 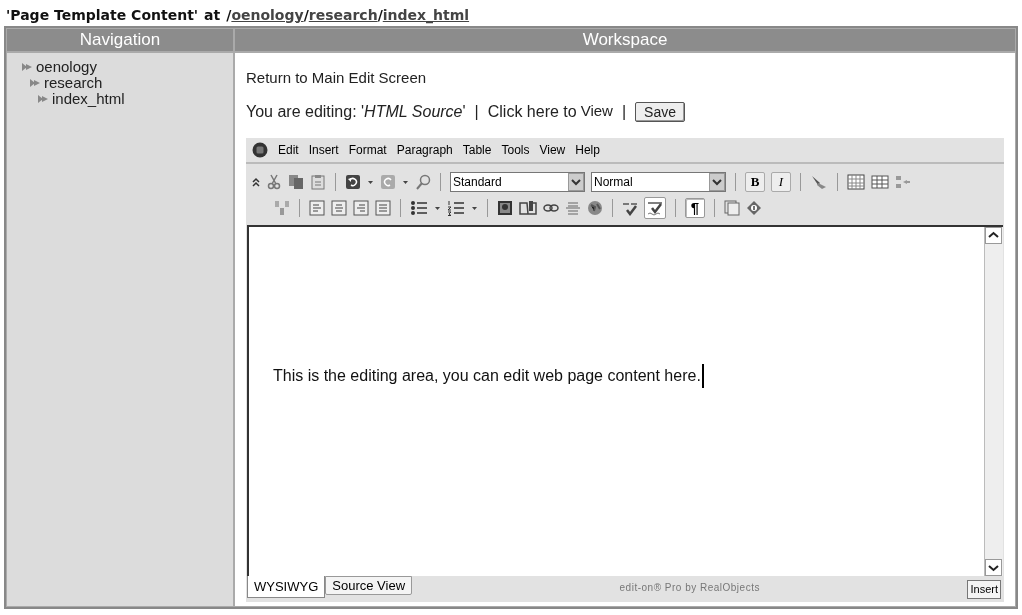 I want to click on tree-item-link: research, so click(x=73, y=83).